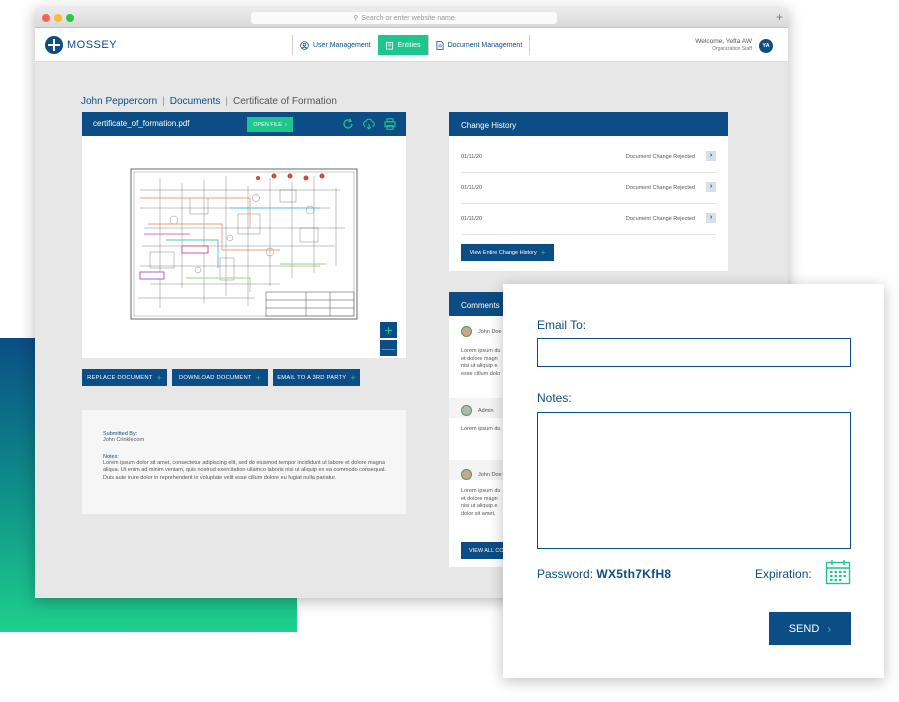 The height and width of the screenshot is (702, 899). What do you see at coordinates (244, 124) in the screenshot?
I see `viewer-header: certificate_of_formation.pdf OPEN FILE ›` at bounding box center [244, 124].